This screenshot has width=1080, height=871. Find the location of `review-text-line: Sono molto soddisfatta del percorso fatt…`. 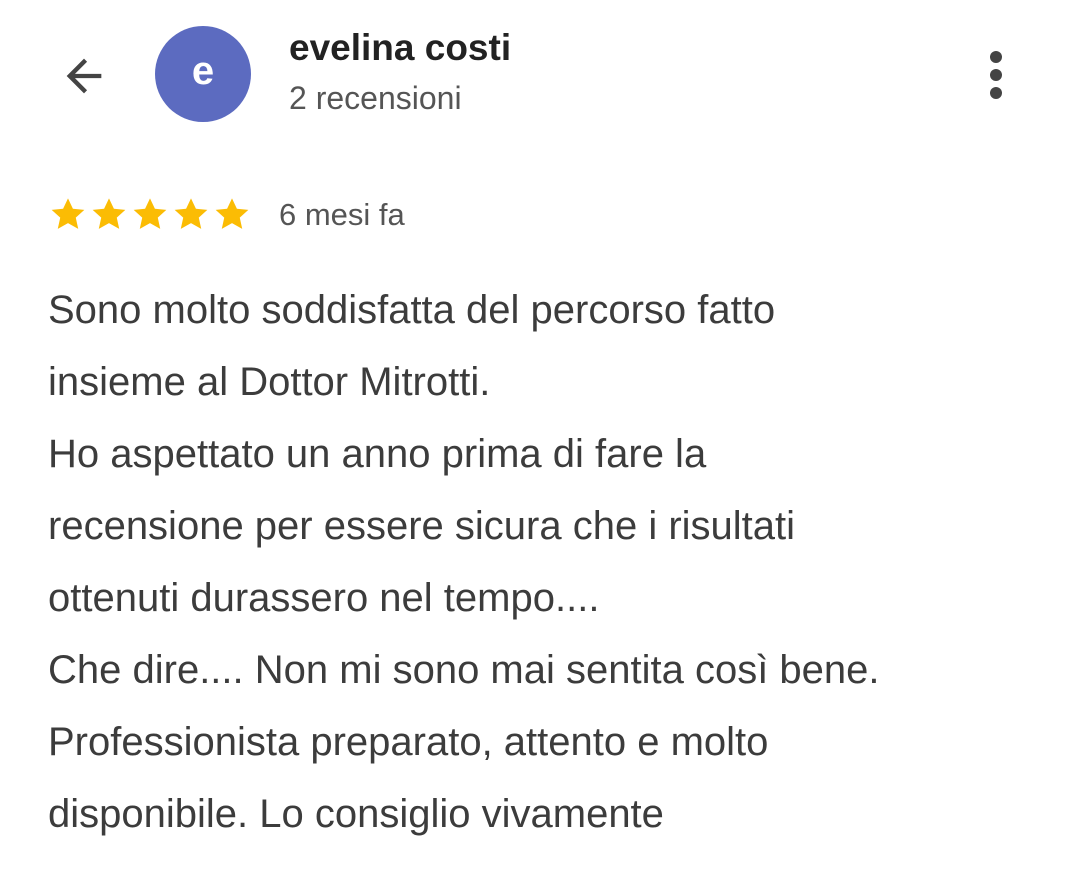

review-text-line: Sono molto soddisfatta del percorso fatt… is located at coordinates (412, 310).